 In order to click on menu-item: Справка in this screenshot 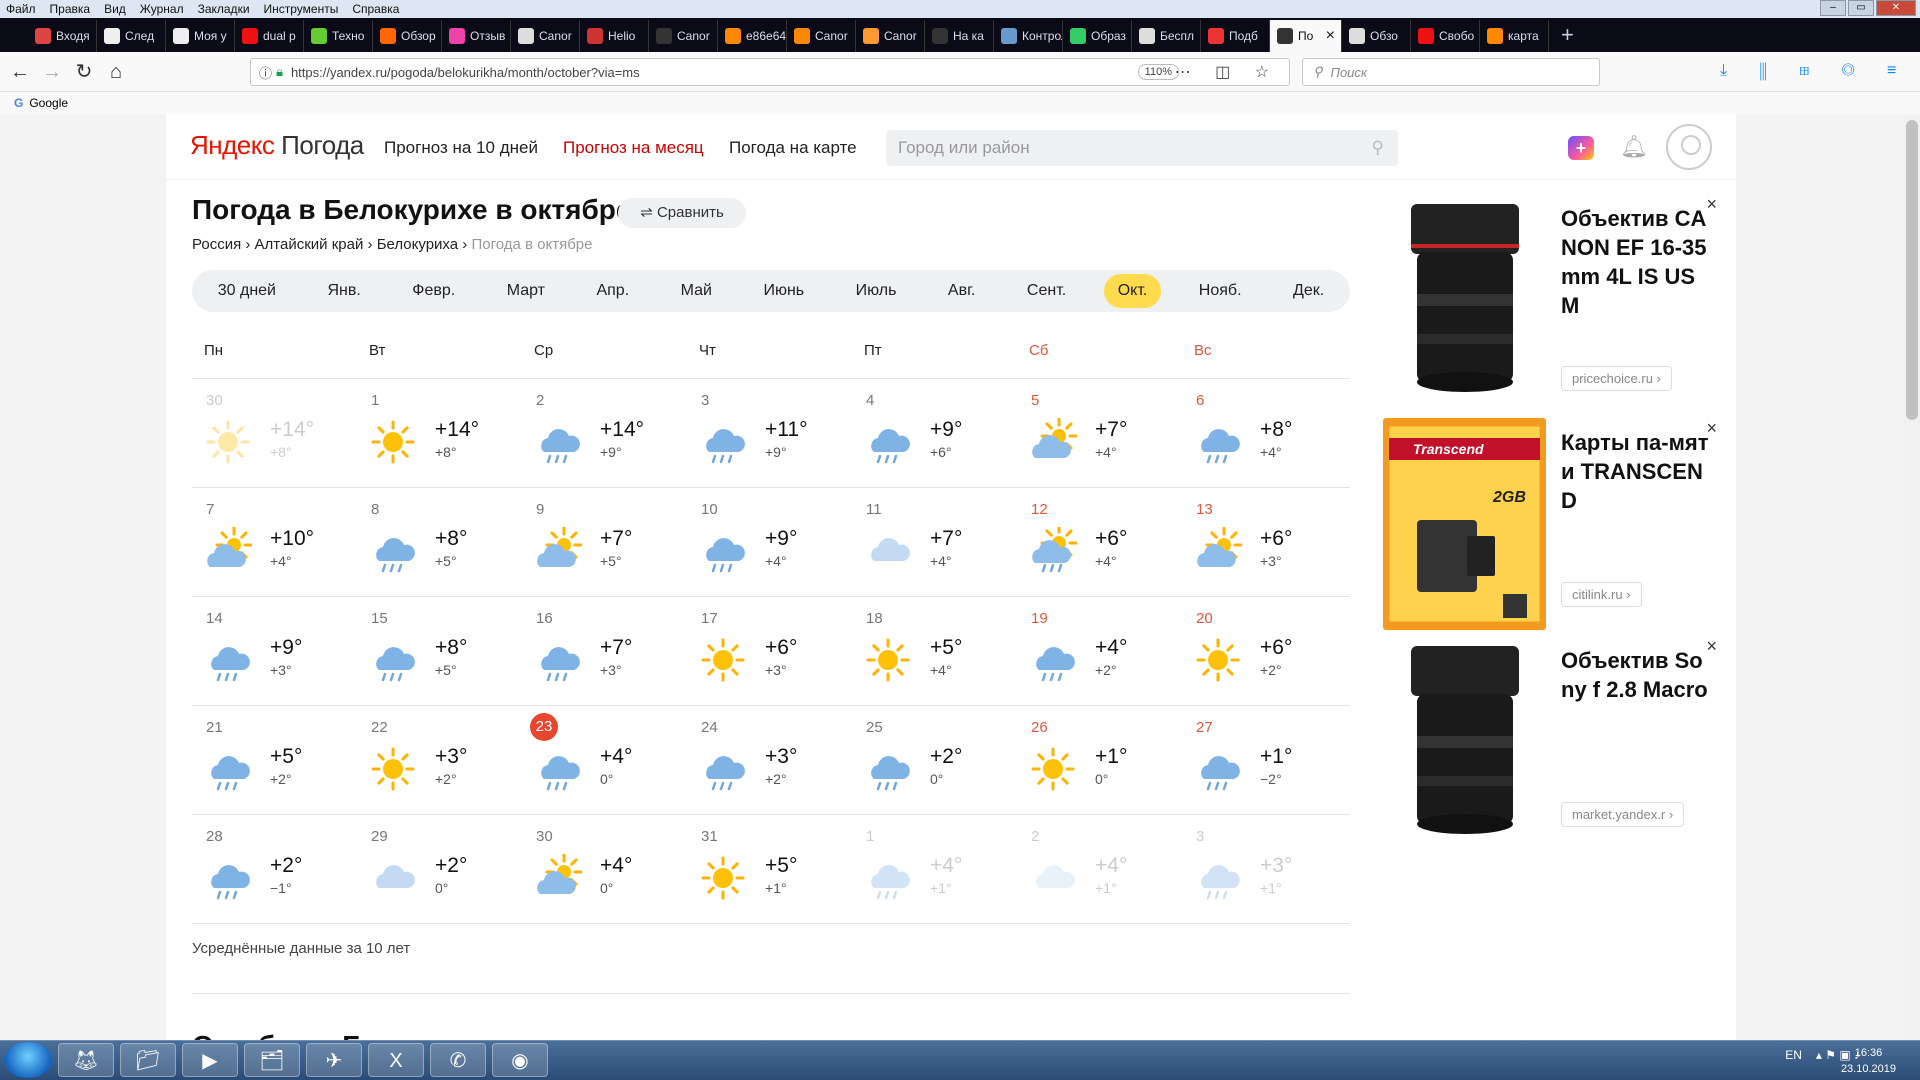, I will do `click(375, 9)`.